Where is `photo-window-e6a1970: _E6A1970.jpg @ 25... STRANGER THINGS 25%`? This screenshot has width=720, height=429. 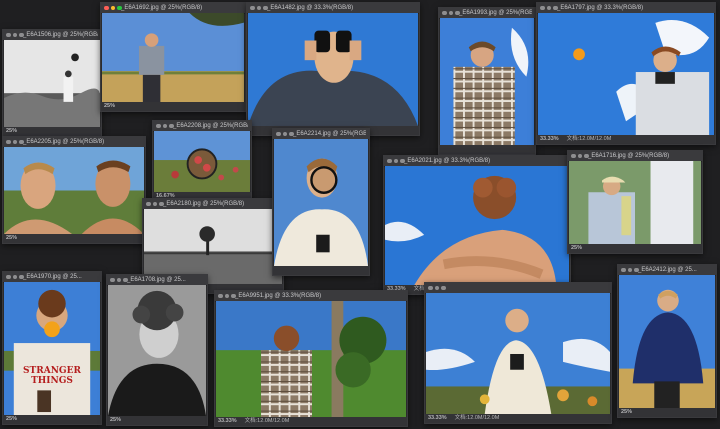 photo-window-e6a1970: _E6A1970.jpg @ 25... STRANGER THINGS 25% is located at coordinates (52, 348).